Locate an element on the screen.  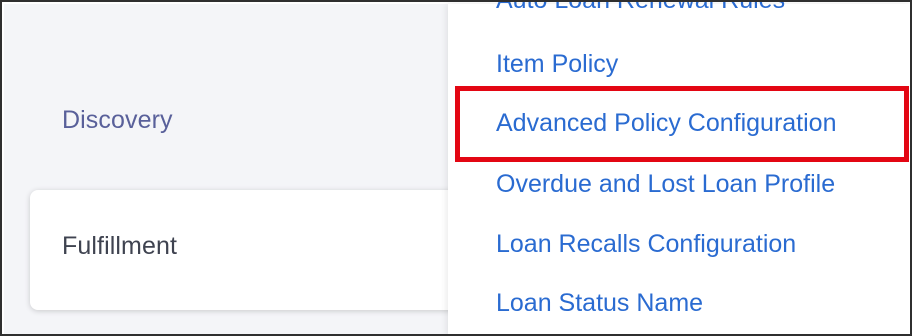
submenu-link-item-policy: Item Policy is located at coordinates (557, 64).